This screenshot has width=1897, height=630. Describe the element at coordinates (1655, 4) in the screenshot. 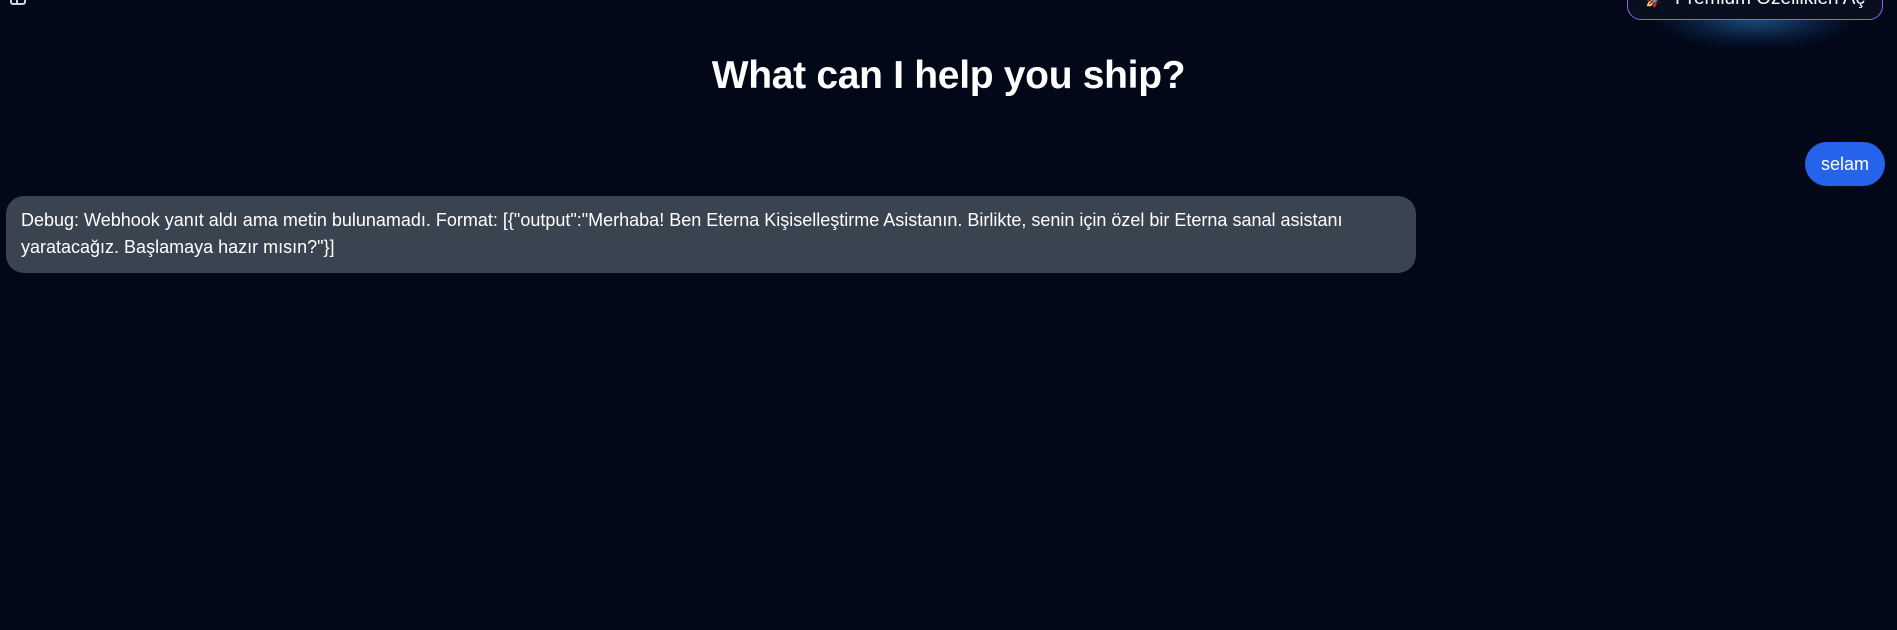

I see `rocket-icon: 🚀` at that location.